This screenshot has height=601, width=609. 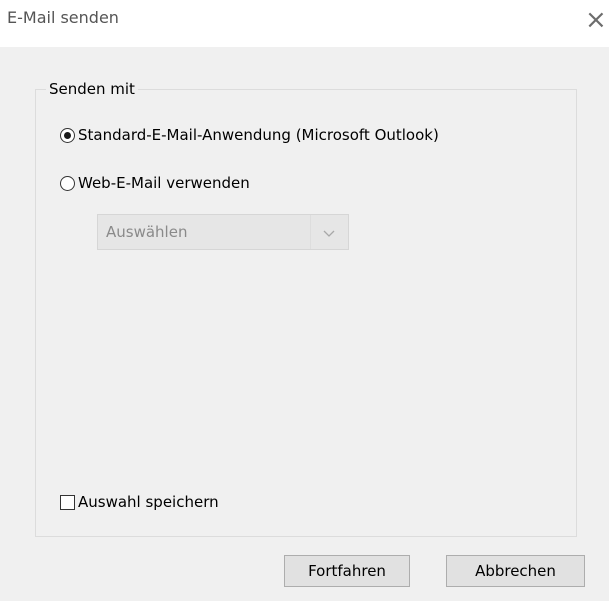 What do you see at coordinates (310, 232) in the screenshot?
I see `select-divider` at bounding box center [310, 232].